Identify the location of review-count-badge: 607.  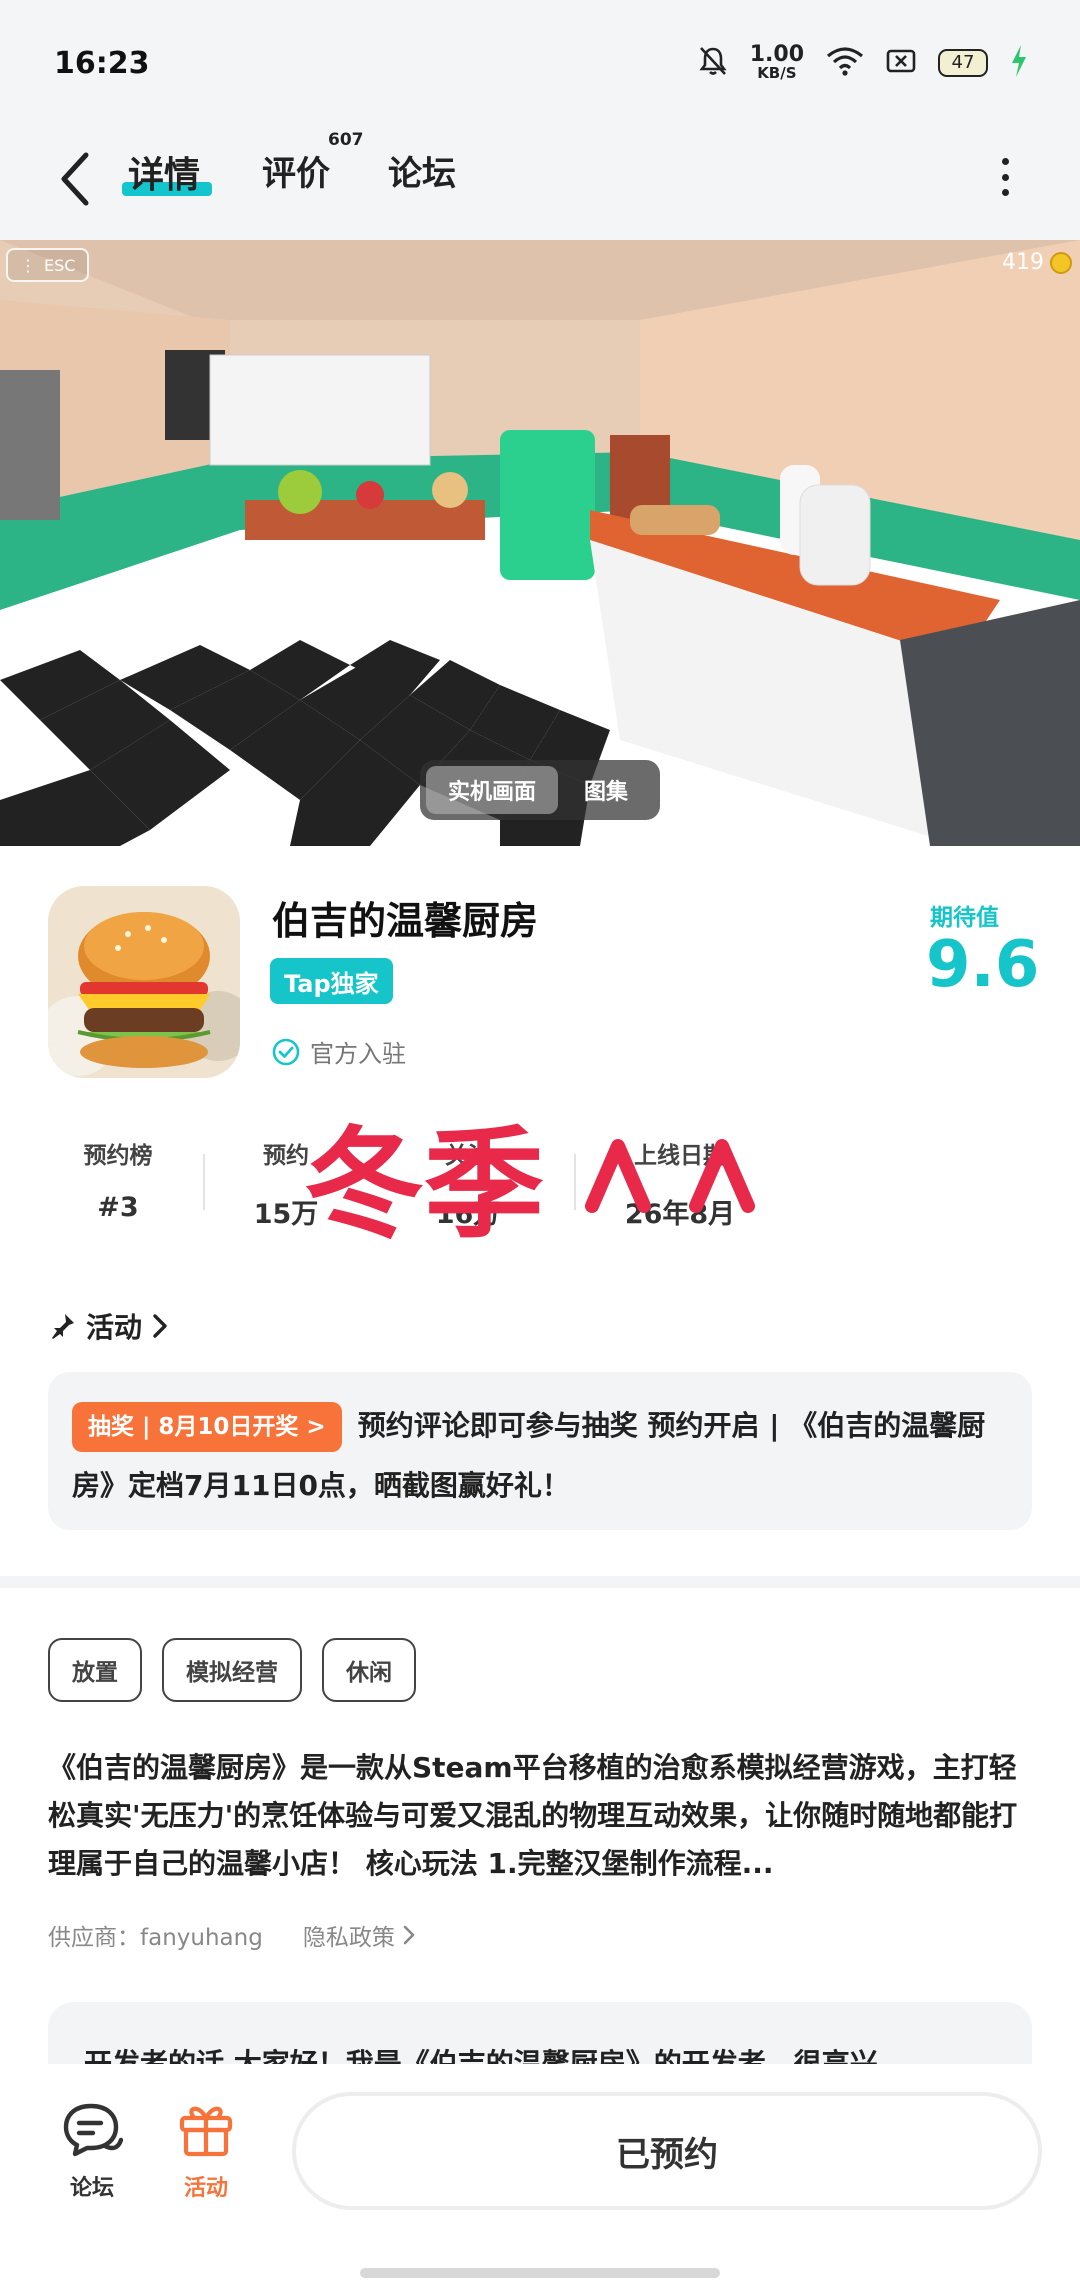
(346, 140).